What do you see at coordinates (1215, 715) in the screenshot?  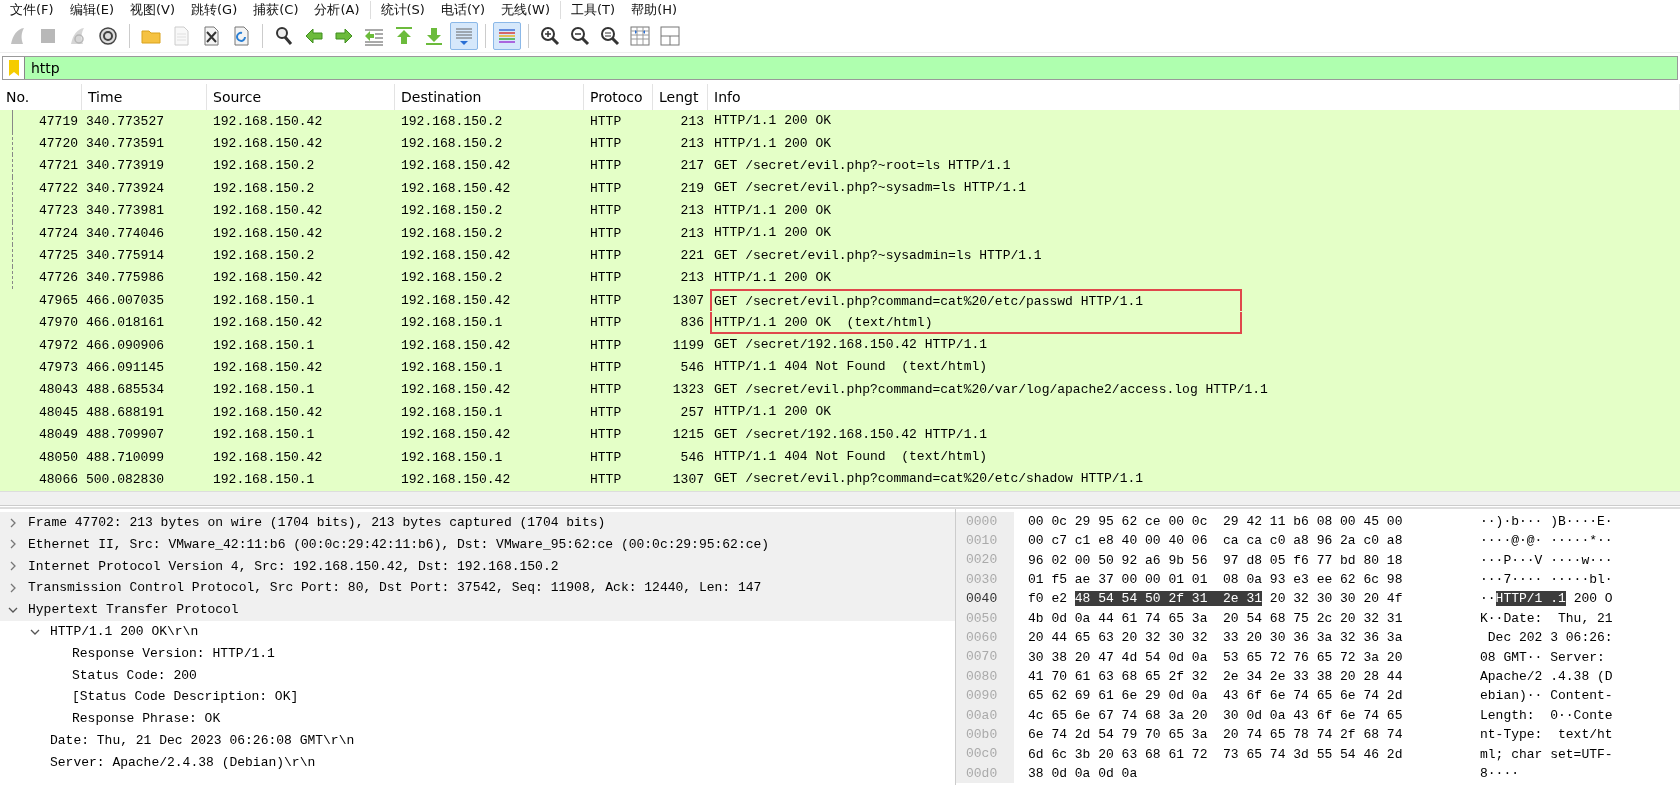 I see `hex-bytes: 4c 65 6e 67 74 68 3a 20 30 0d 0a 43 6f 6e 74 65` at bounding box center [1215, 715].